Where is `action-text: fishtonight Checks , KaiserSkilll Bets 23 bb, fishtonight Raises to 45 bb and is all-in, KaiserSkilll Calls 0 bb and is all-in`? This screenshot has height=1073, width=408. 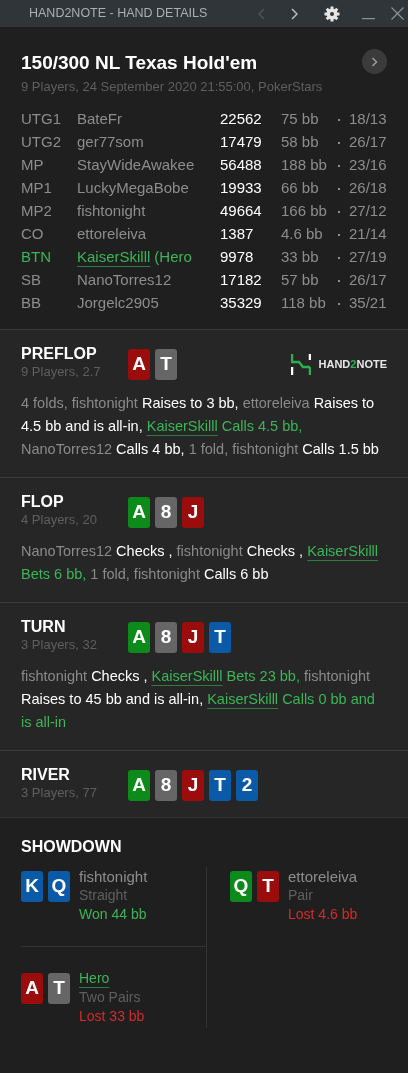 action-text: fishtonight Checks , KaiserSkilll Bets 23 bb, fishtonight Raises to 45 bb and is all-in, KaiserSkilll Calls 0 bb and is all-in is located at coordinates (198, 699).